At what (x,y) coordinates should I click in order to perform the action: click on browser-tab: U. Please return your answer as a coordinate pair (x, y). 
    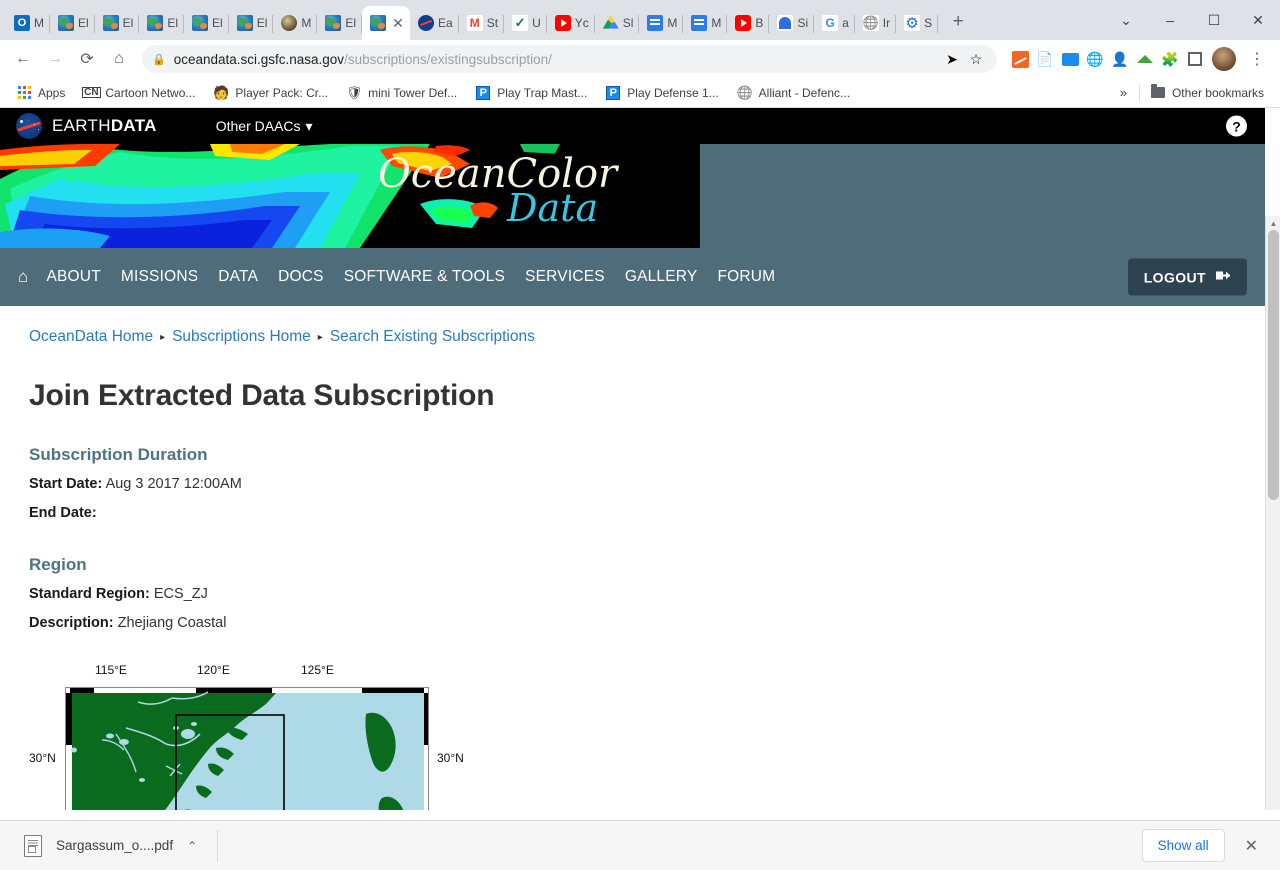
    Looking at the image, I should click on (525, 23).